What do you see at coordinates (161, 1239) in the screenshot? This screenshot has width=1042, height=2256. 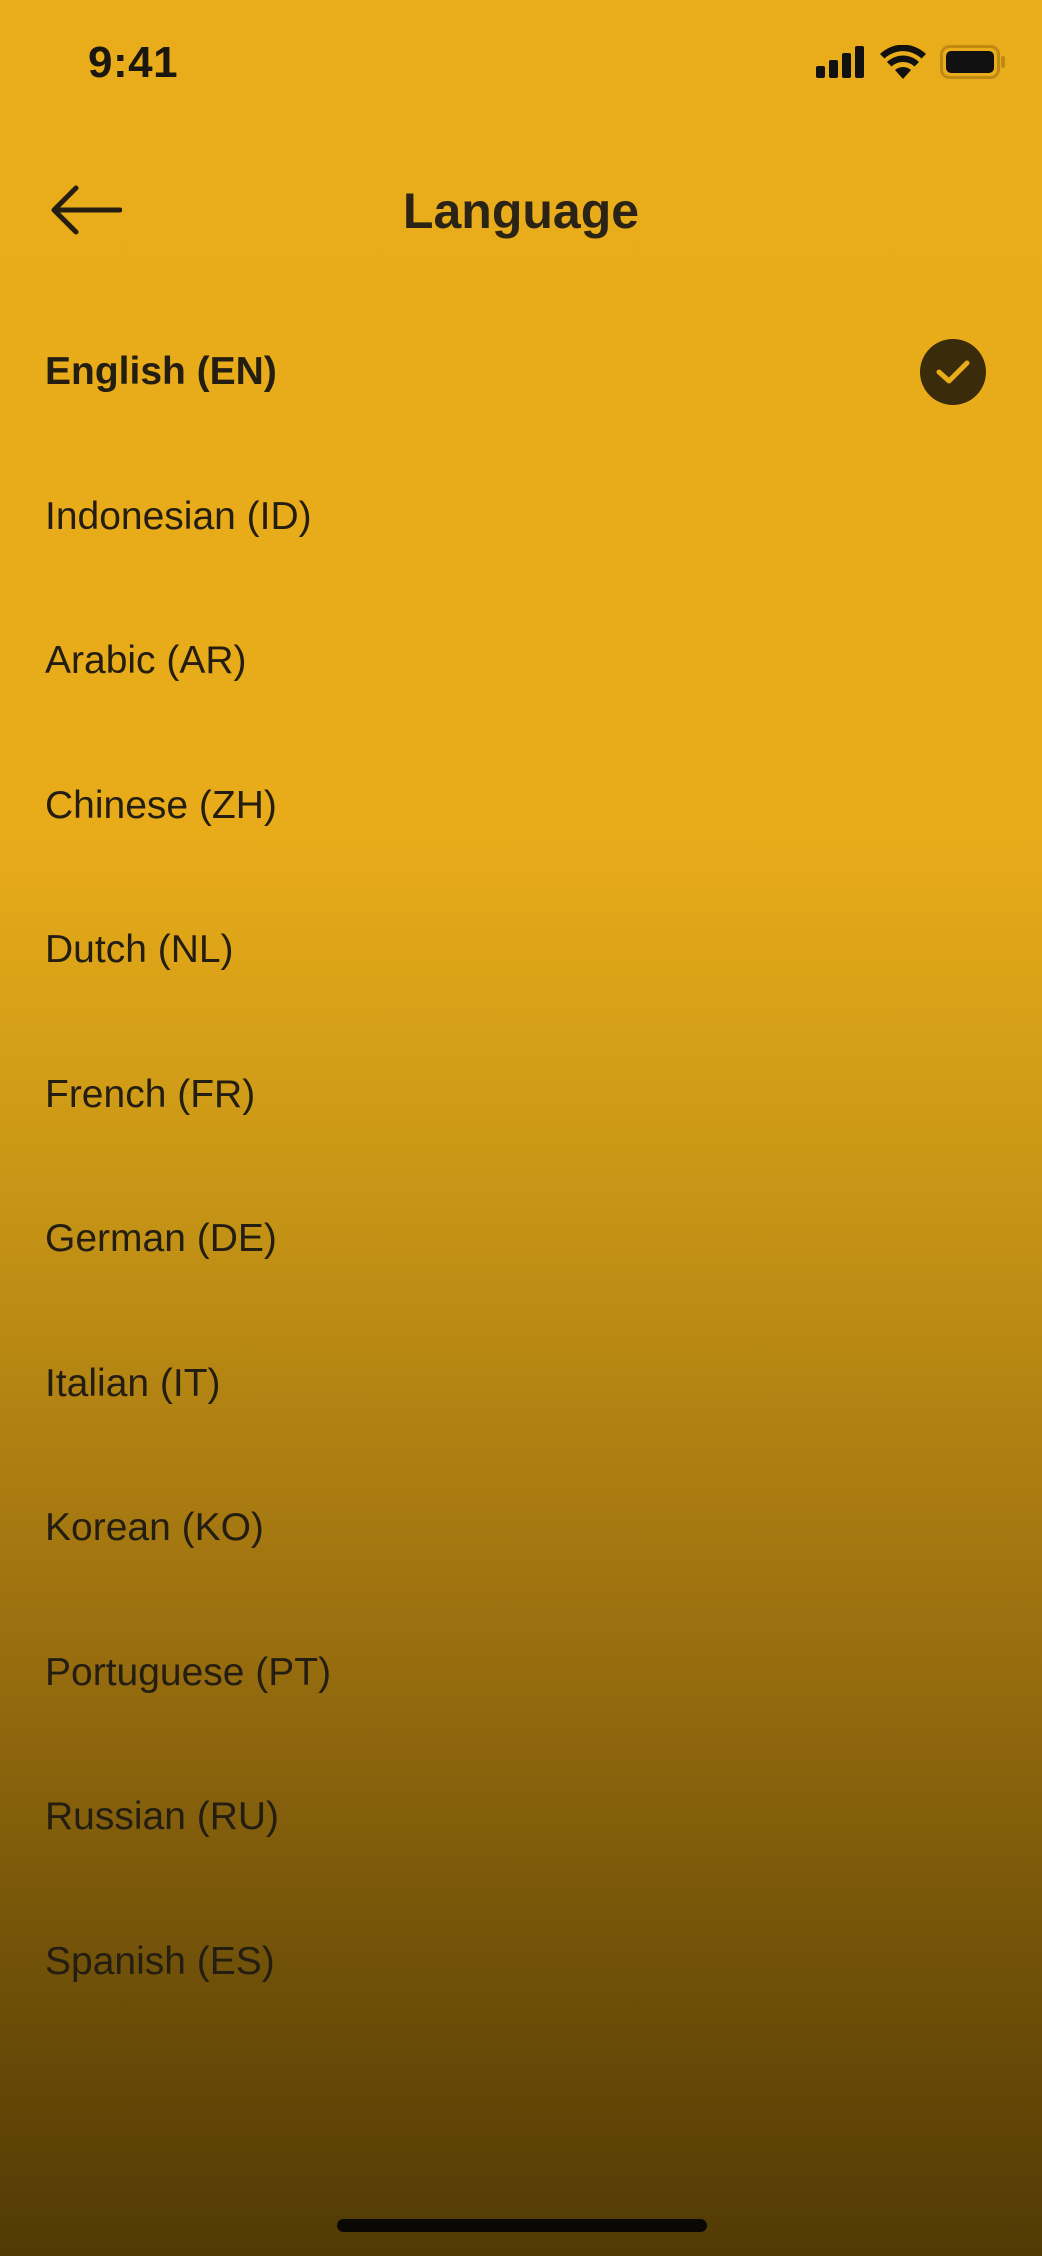 I see `language-label: German (DE)` at bounding box center [161, 1239].